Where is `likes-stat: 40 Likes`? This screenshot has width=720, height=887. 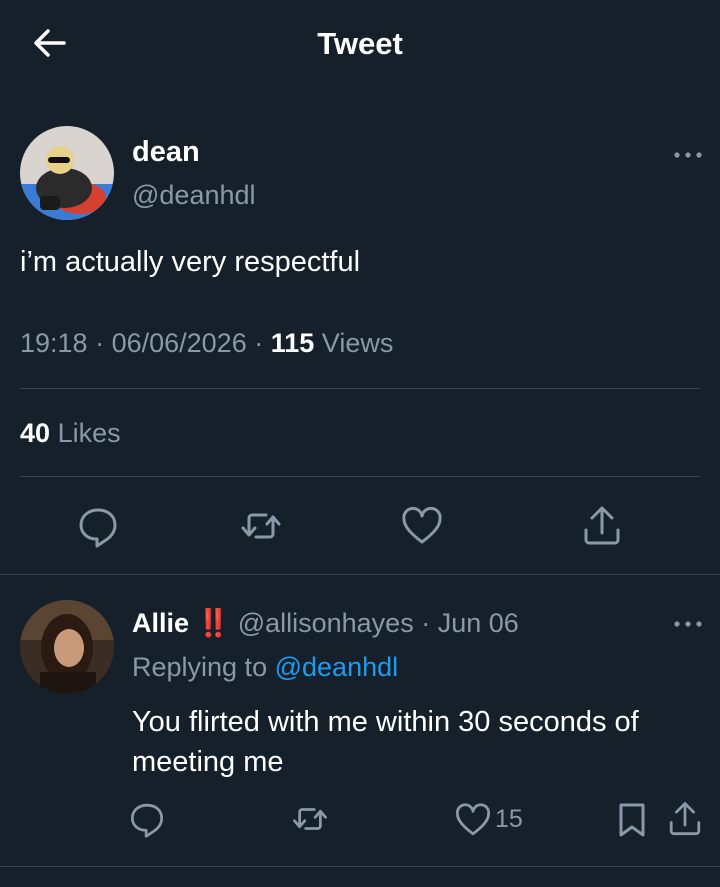 likes-stat: 40 Likes is located at coordinates (70, 433).